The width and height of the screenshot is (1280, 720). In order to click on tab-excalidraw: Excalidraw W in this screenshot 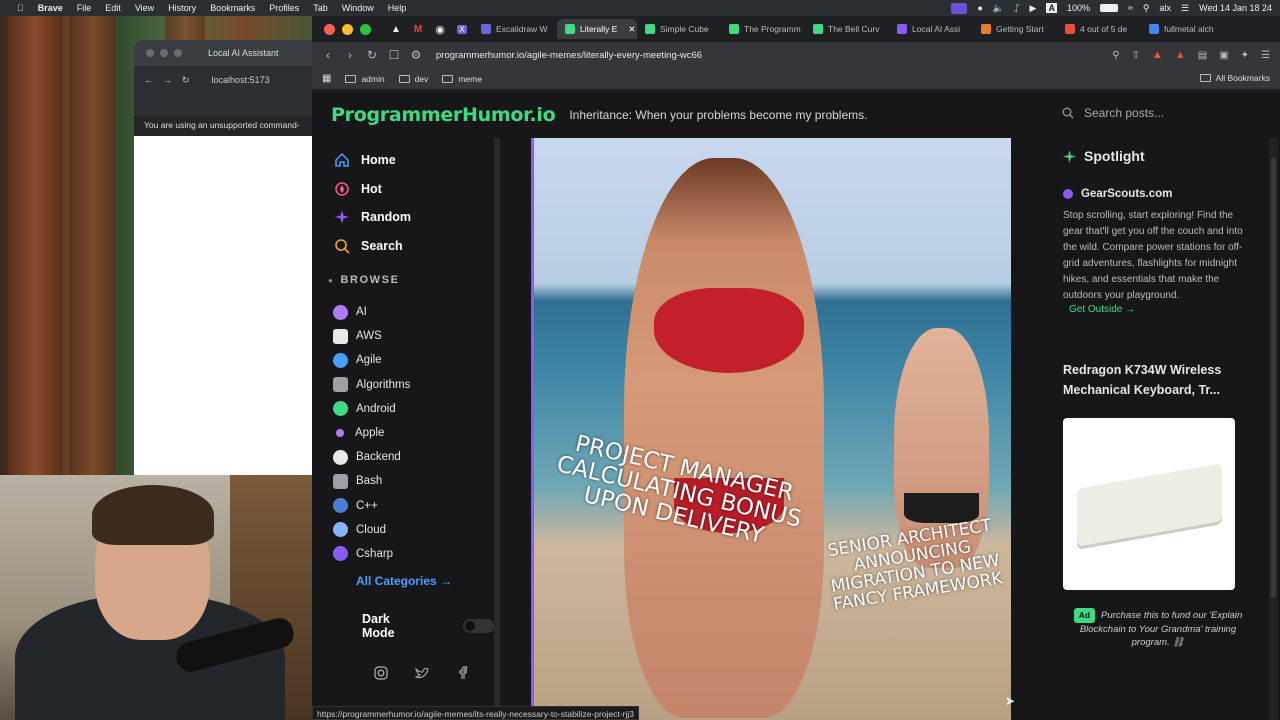, I will do `click(515, 29)`.